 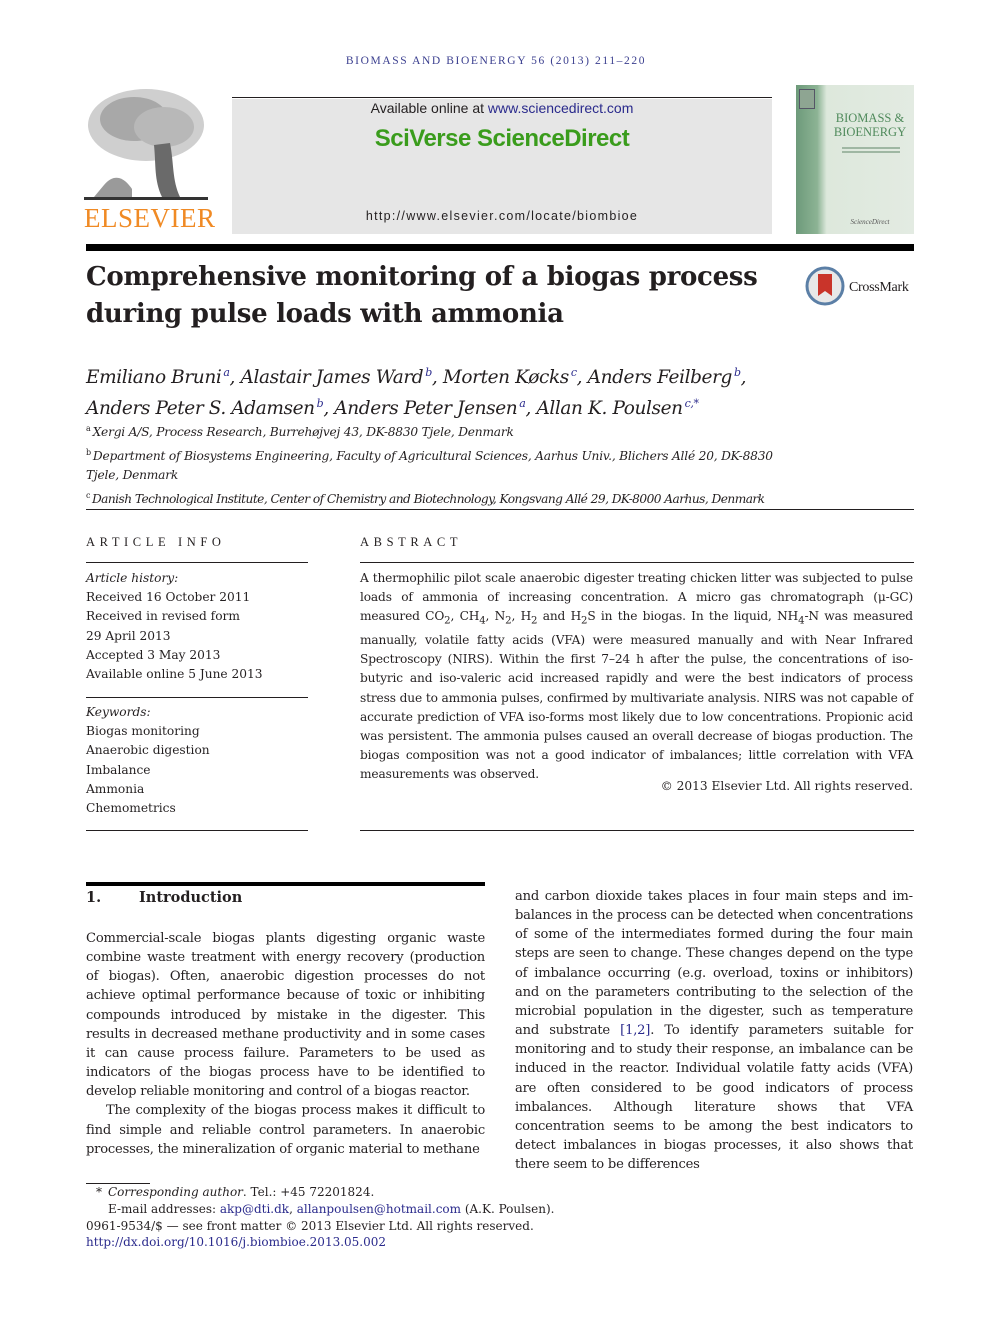 What do you see at coordinates (153, 654) in the screenshot?
I see `history-item: Accepted 3 May 2013` at bounding box center [153, 654].